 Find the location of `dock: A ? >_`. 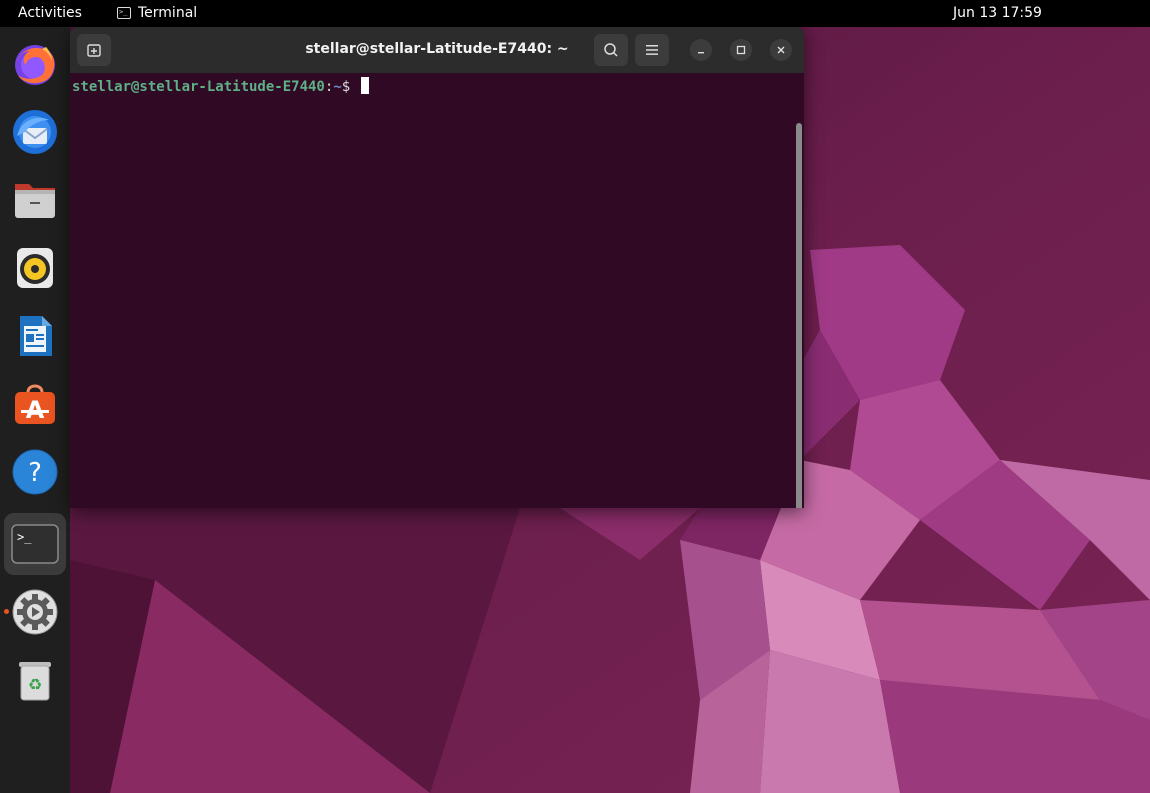

dock: A ? >_ is located at coordinates (35, 410).